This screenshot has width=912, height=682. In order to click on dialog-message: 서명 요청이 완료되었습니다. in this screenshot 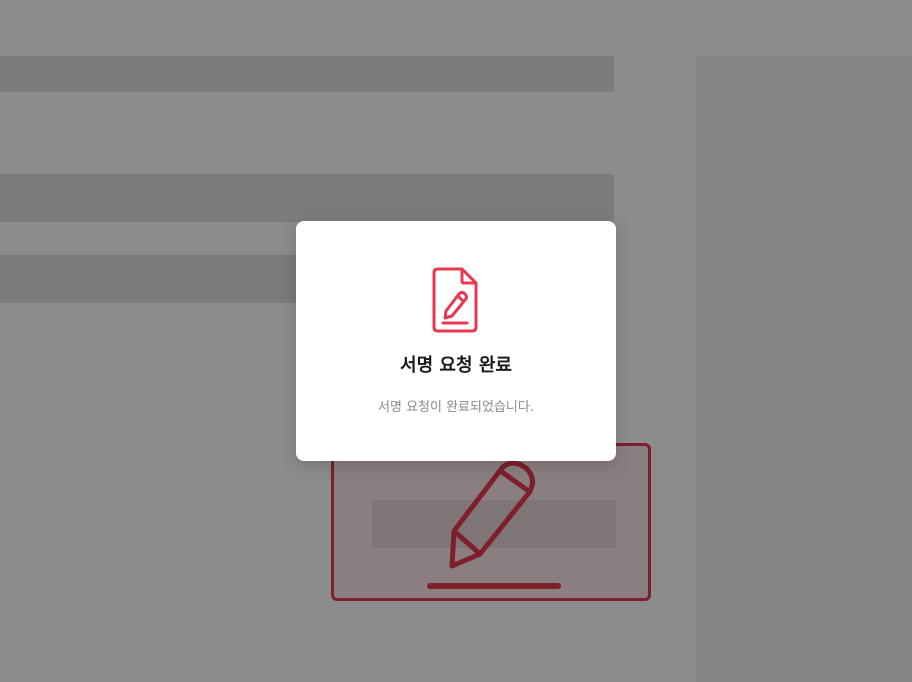, I will do `click(456, 407)`.